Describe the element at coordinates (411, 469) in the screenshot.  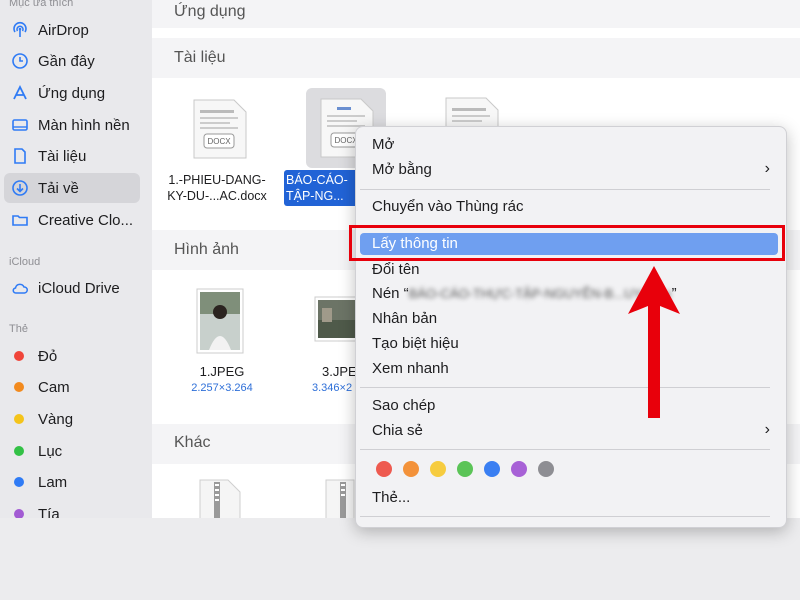
I see `tag-orange-button` at that location.